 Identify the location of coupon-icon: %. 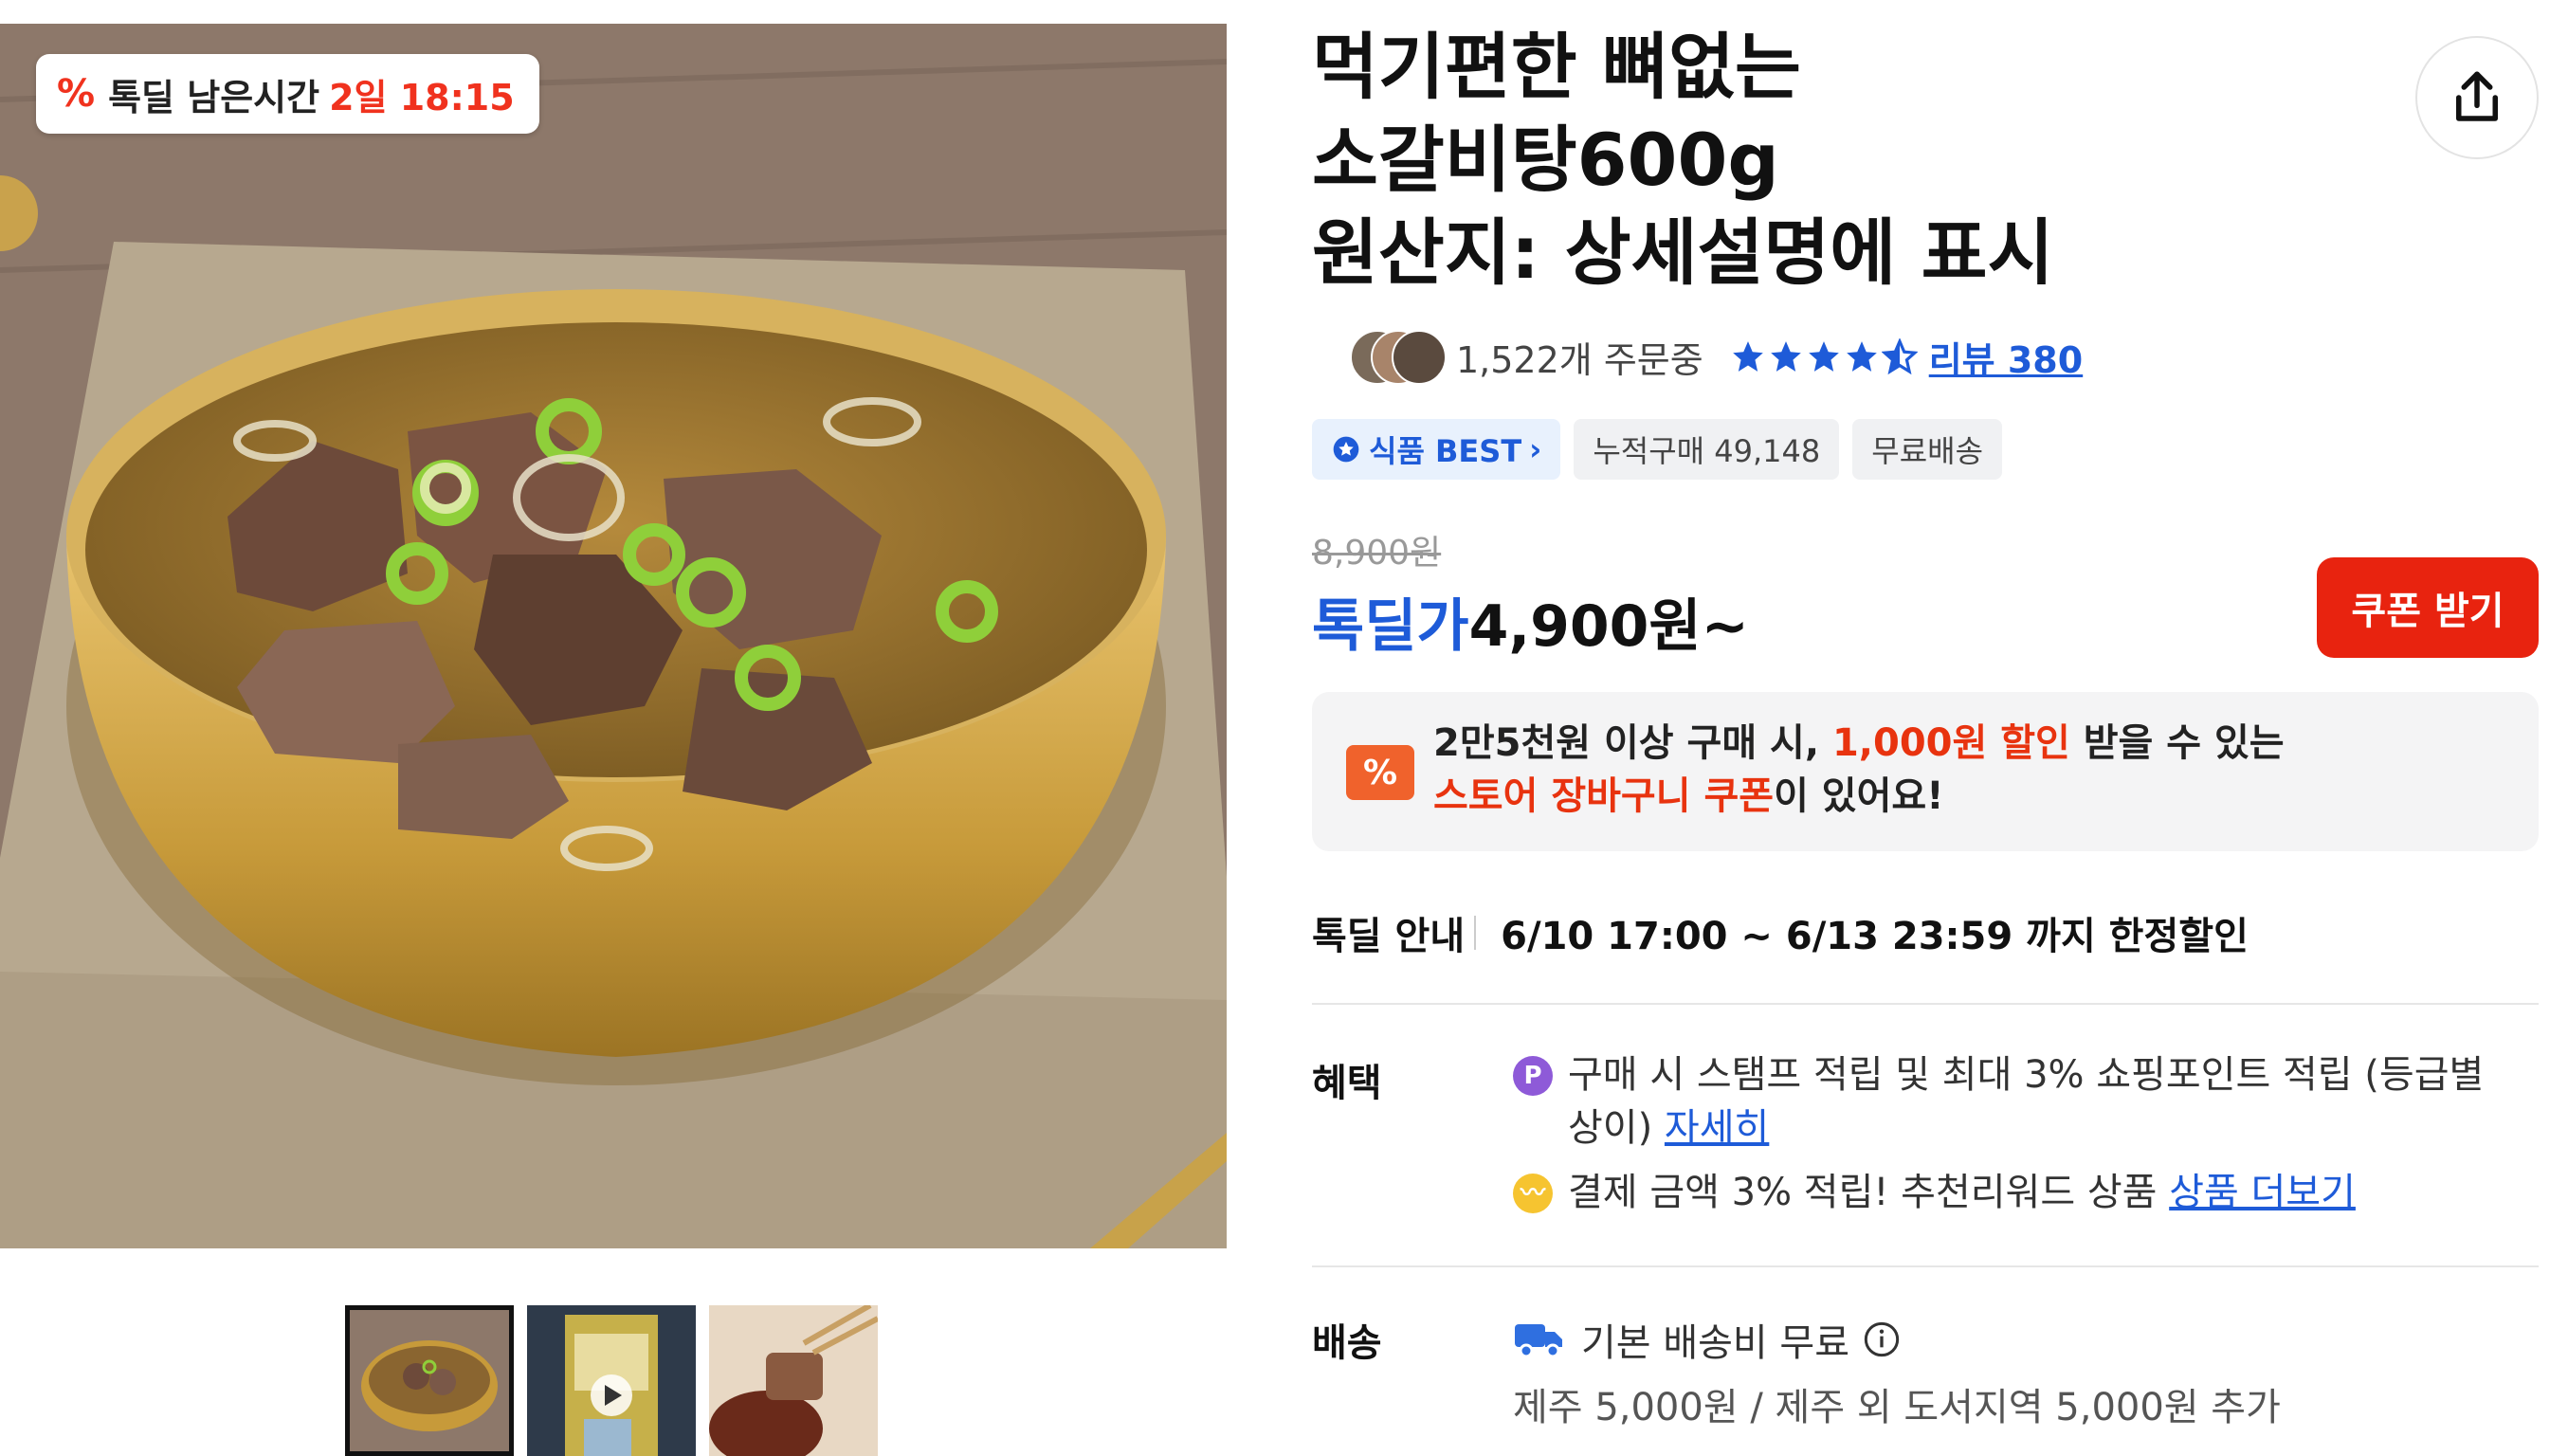
(1380, 772).